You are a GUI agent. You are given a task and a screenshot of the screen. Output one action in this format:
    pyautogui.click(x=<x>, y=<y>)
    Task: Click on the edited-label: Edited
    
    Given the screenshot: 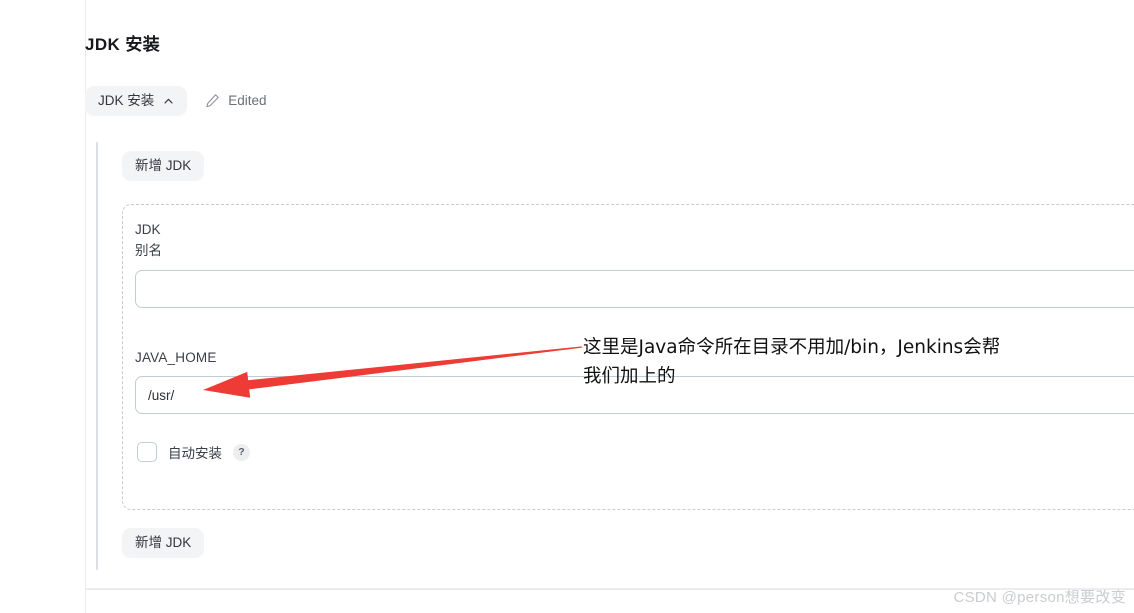 What is the action you would take?
    pyautogui.click(x=247, y=101)
    